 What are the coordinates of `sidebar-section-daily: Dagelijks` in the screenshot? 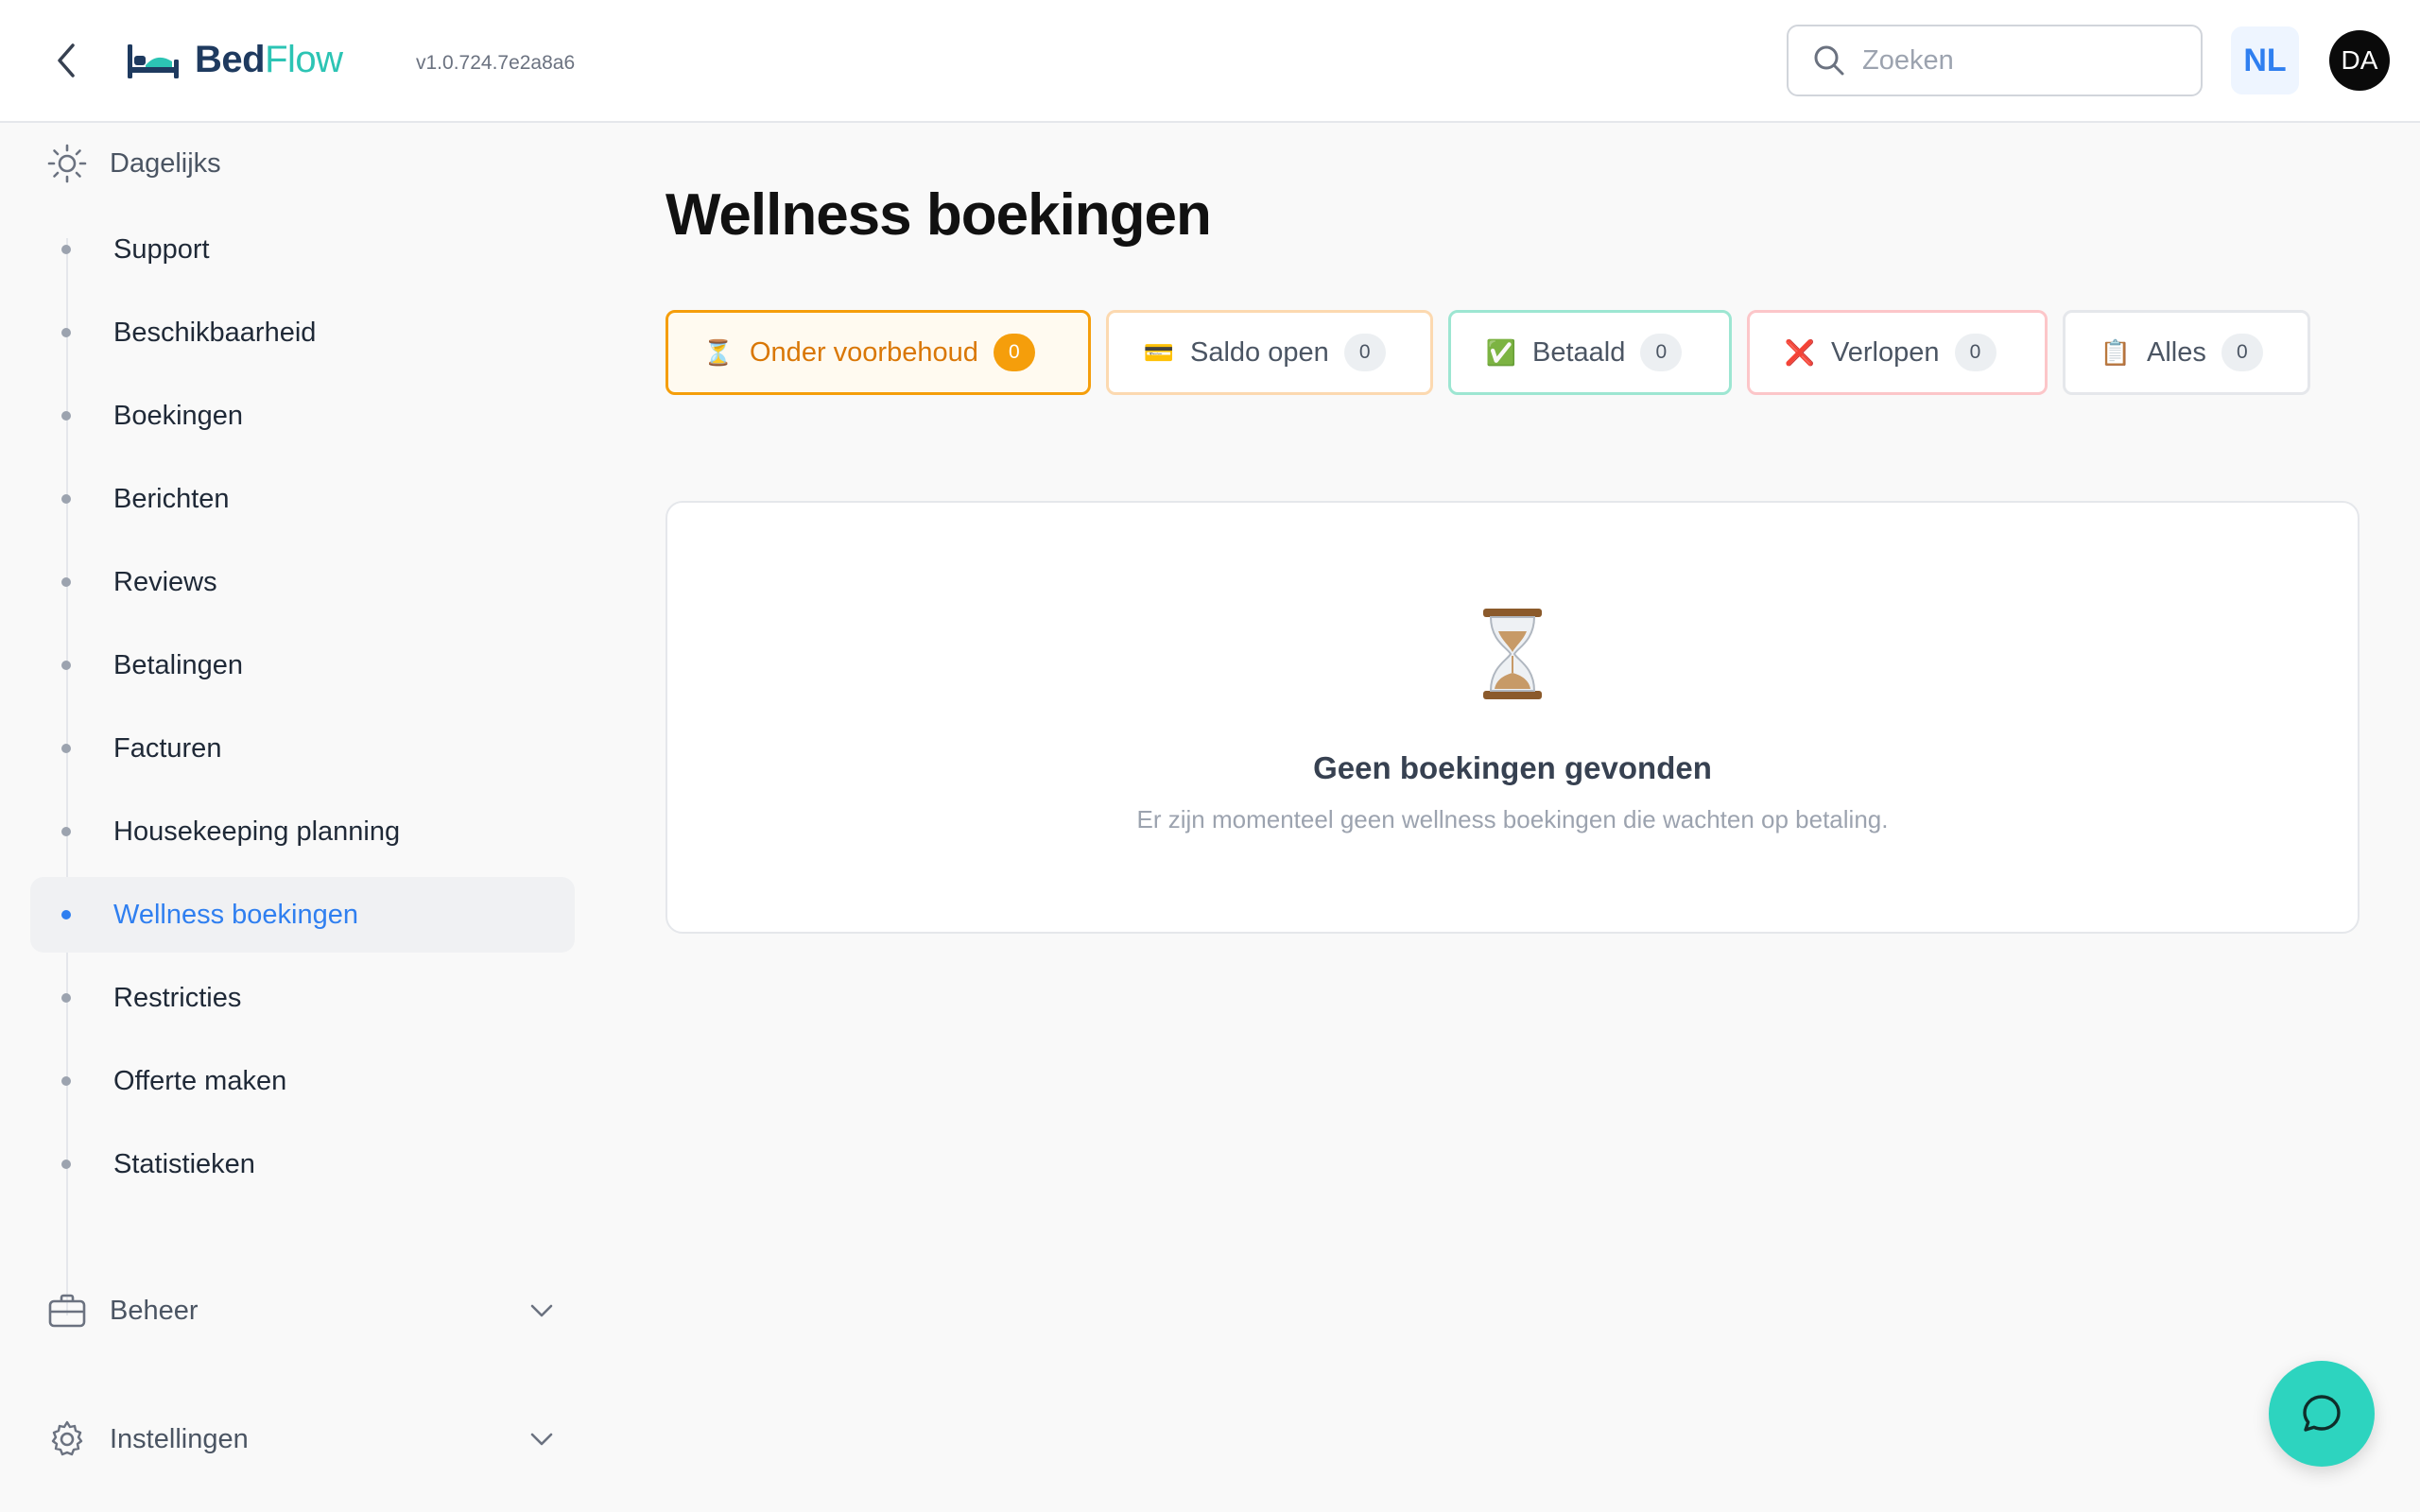 It's located at (134, 163).